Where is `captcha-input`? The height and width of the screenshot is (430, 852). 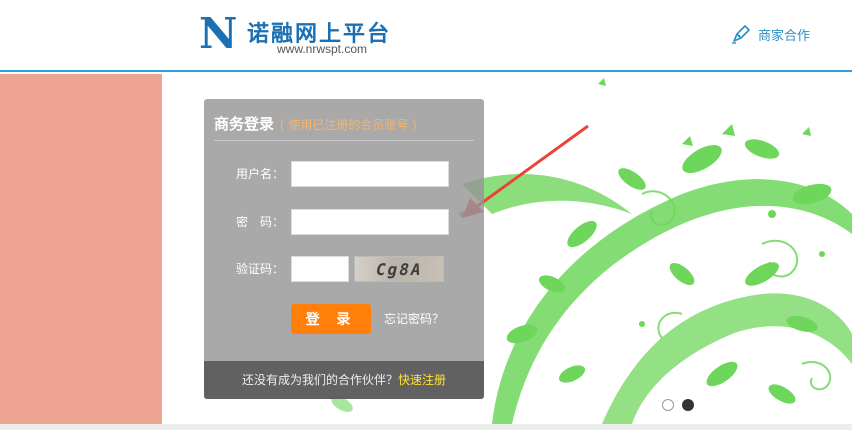 captcha-input is located at coordinates (320, 269).